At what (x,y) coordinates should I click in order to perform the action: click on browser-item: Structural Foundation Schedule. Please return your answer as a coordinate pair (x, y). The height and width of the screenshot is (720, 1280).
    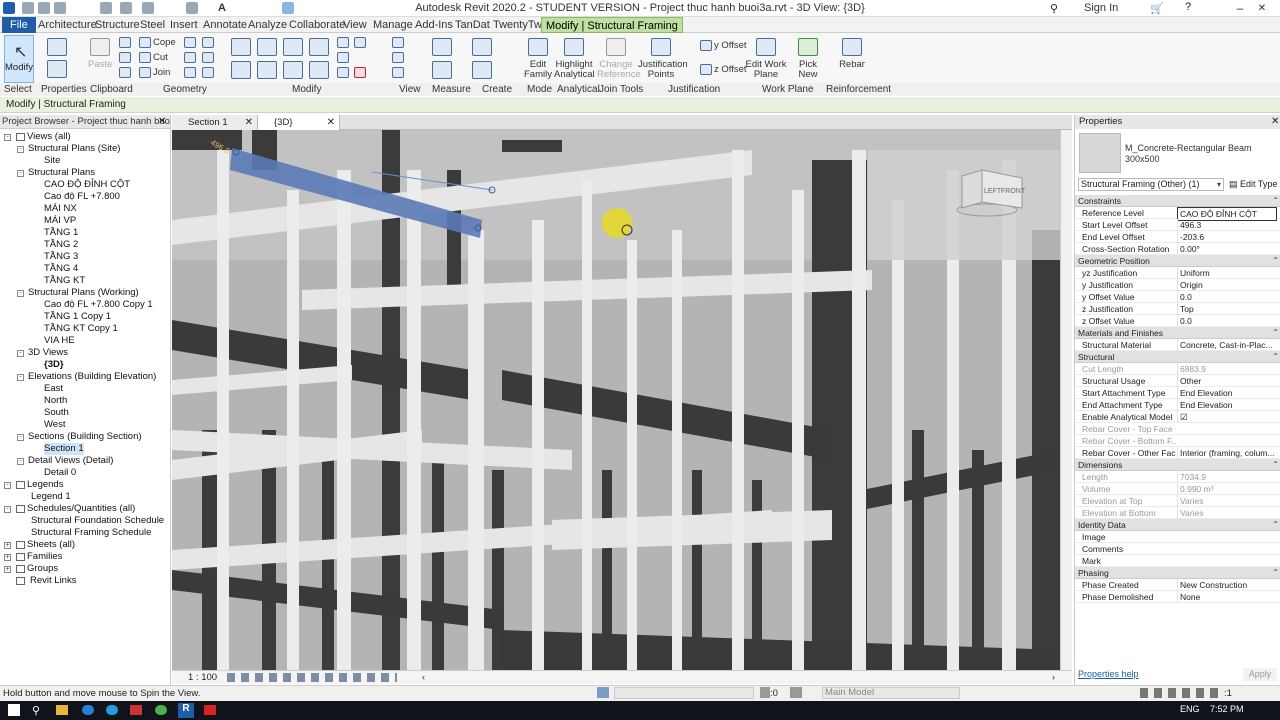
    Looking at the image, I should click on (97, 521).